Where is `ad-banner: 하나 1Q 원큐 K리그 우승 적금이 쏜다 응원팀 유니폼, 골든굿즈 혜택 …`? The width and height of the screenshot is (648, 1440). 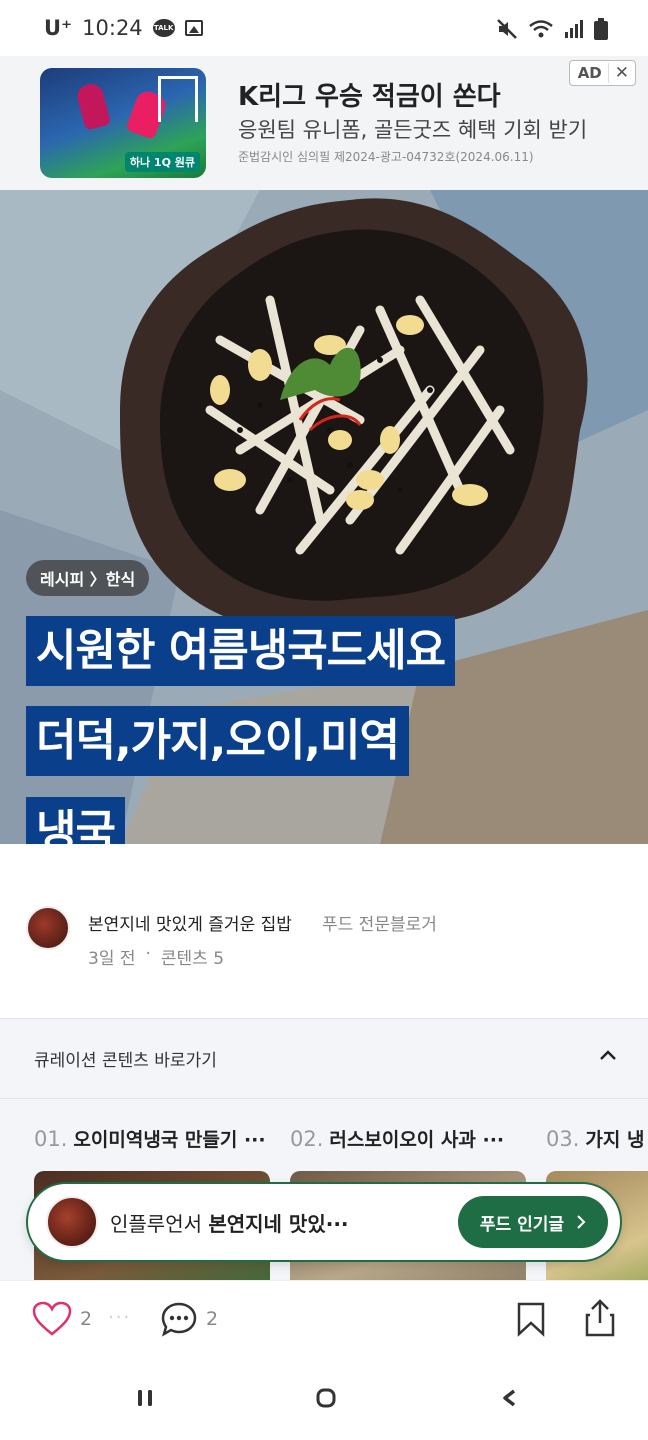
ad-banner: 하나 1Q 원큐 K리그 우승 적금이 쏜다 응원팀 유니폼, 골든굿즈 혜택 … is located at coordinates (324, 123).